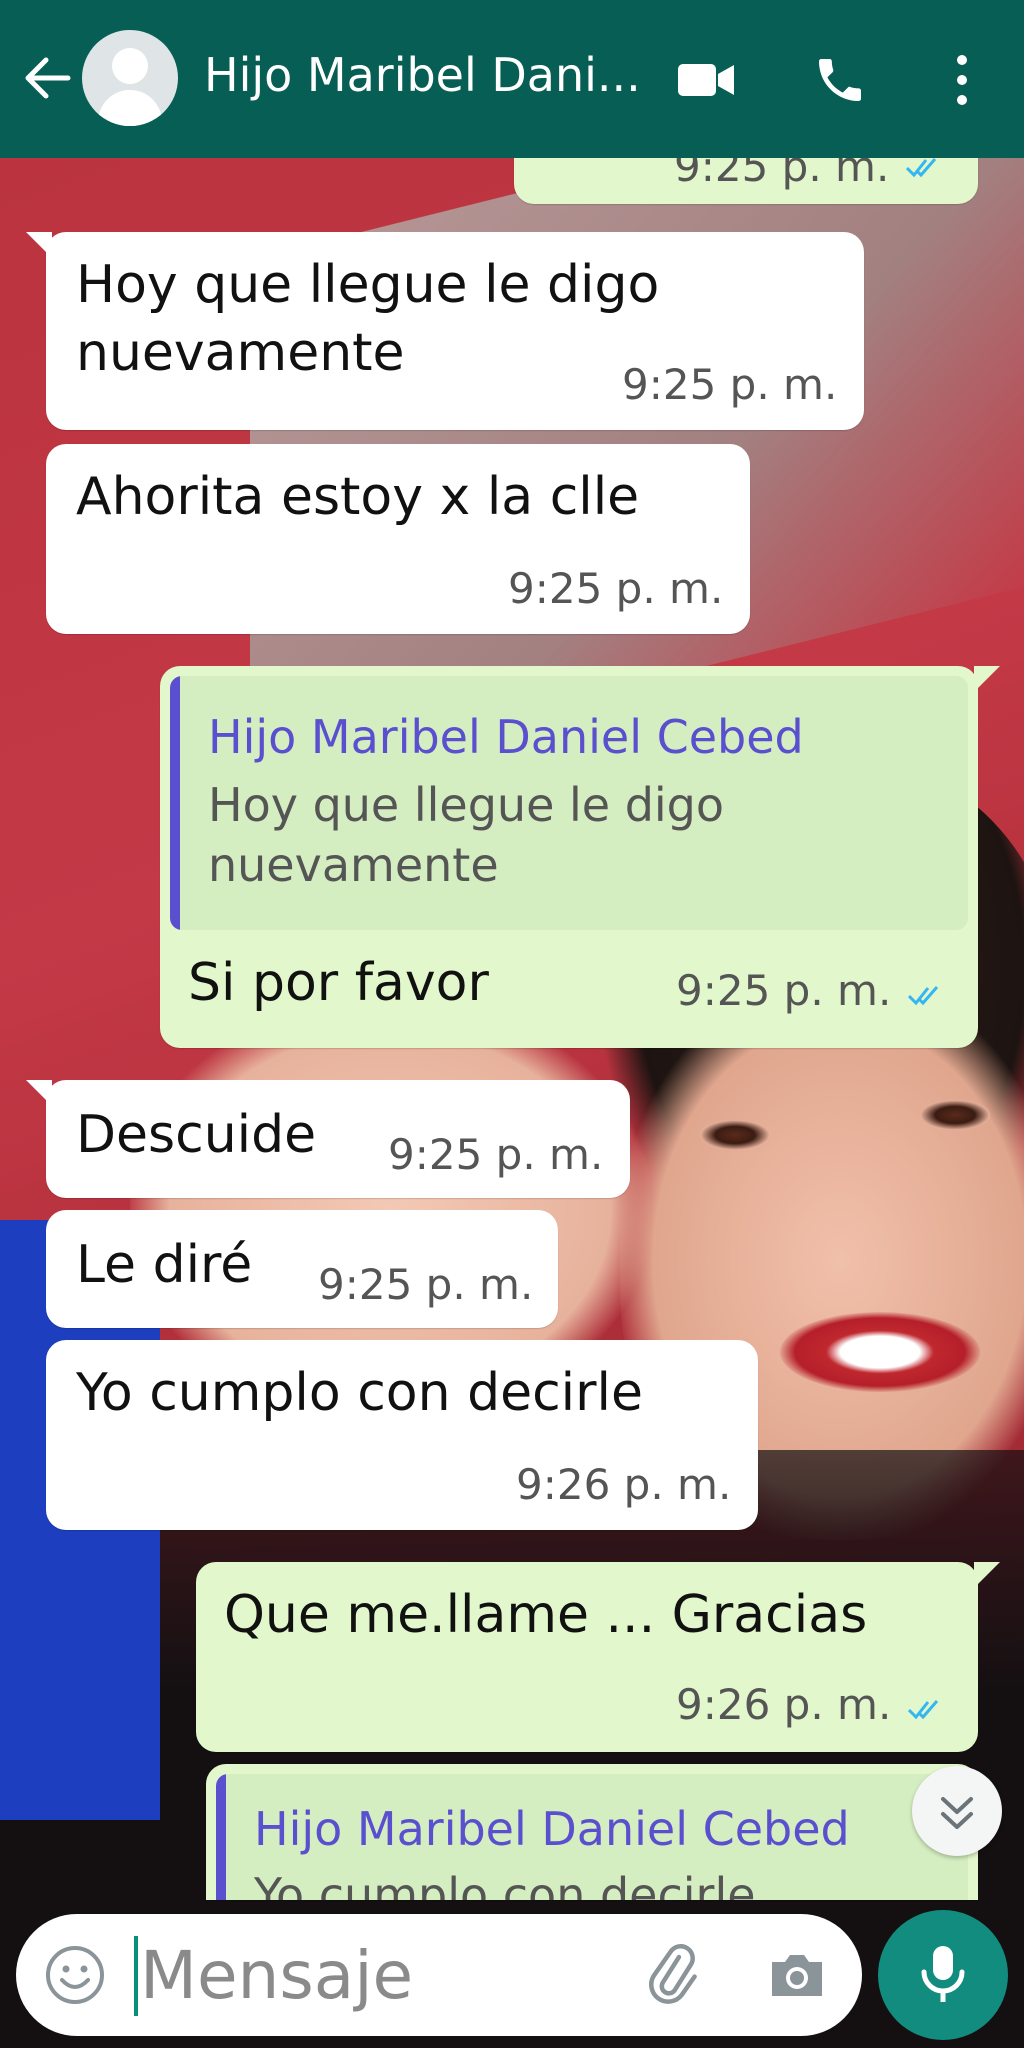 Image resolution: width=1024 pixels, height=2048 pixels. I want to click on incoming-message: Le diré 9:25 p. m., so click(302, 1269).